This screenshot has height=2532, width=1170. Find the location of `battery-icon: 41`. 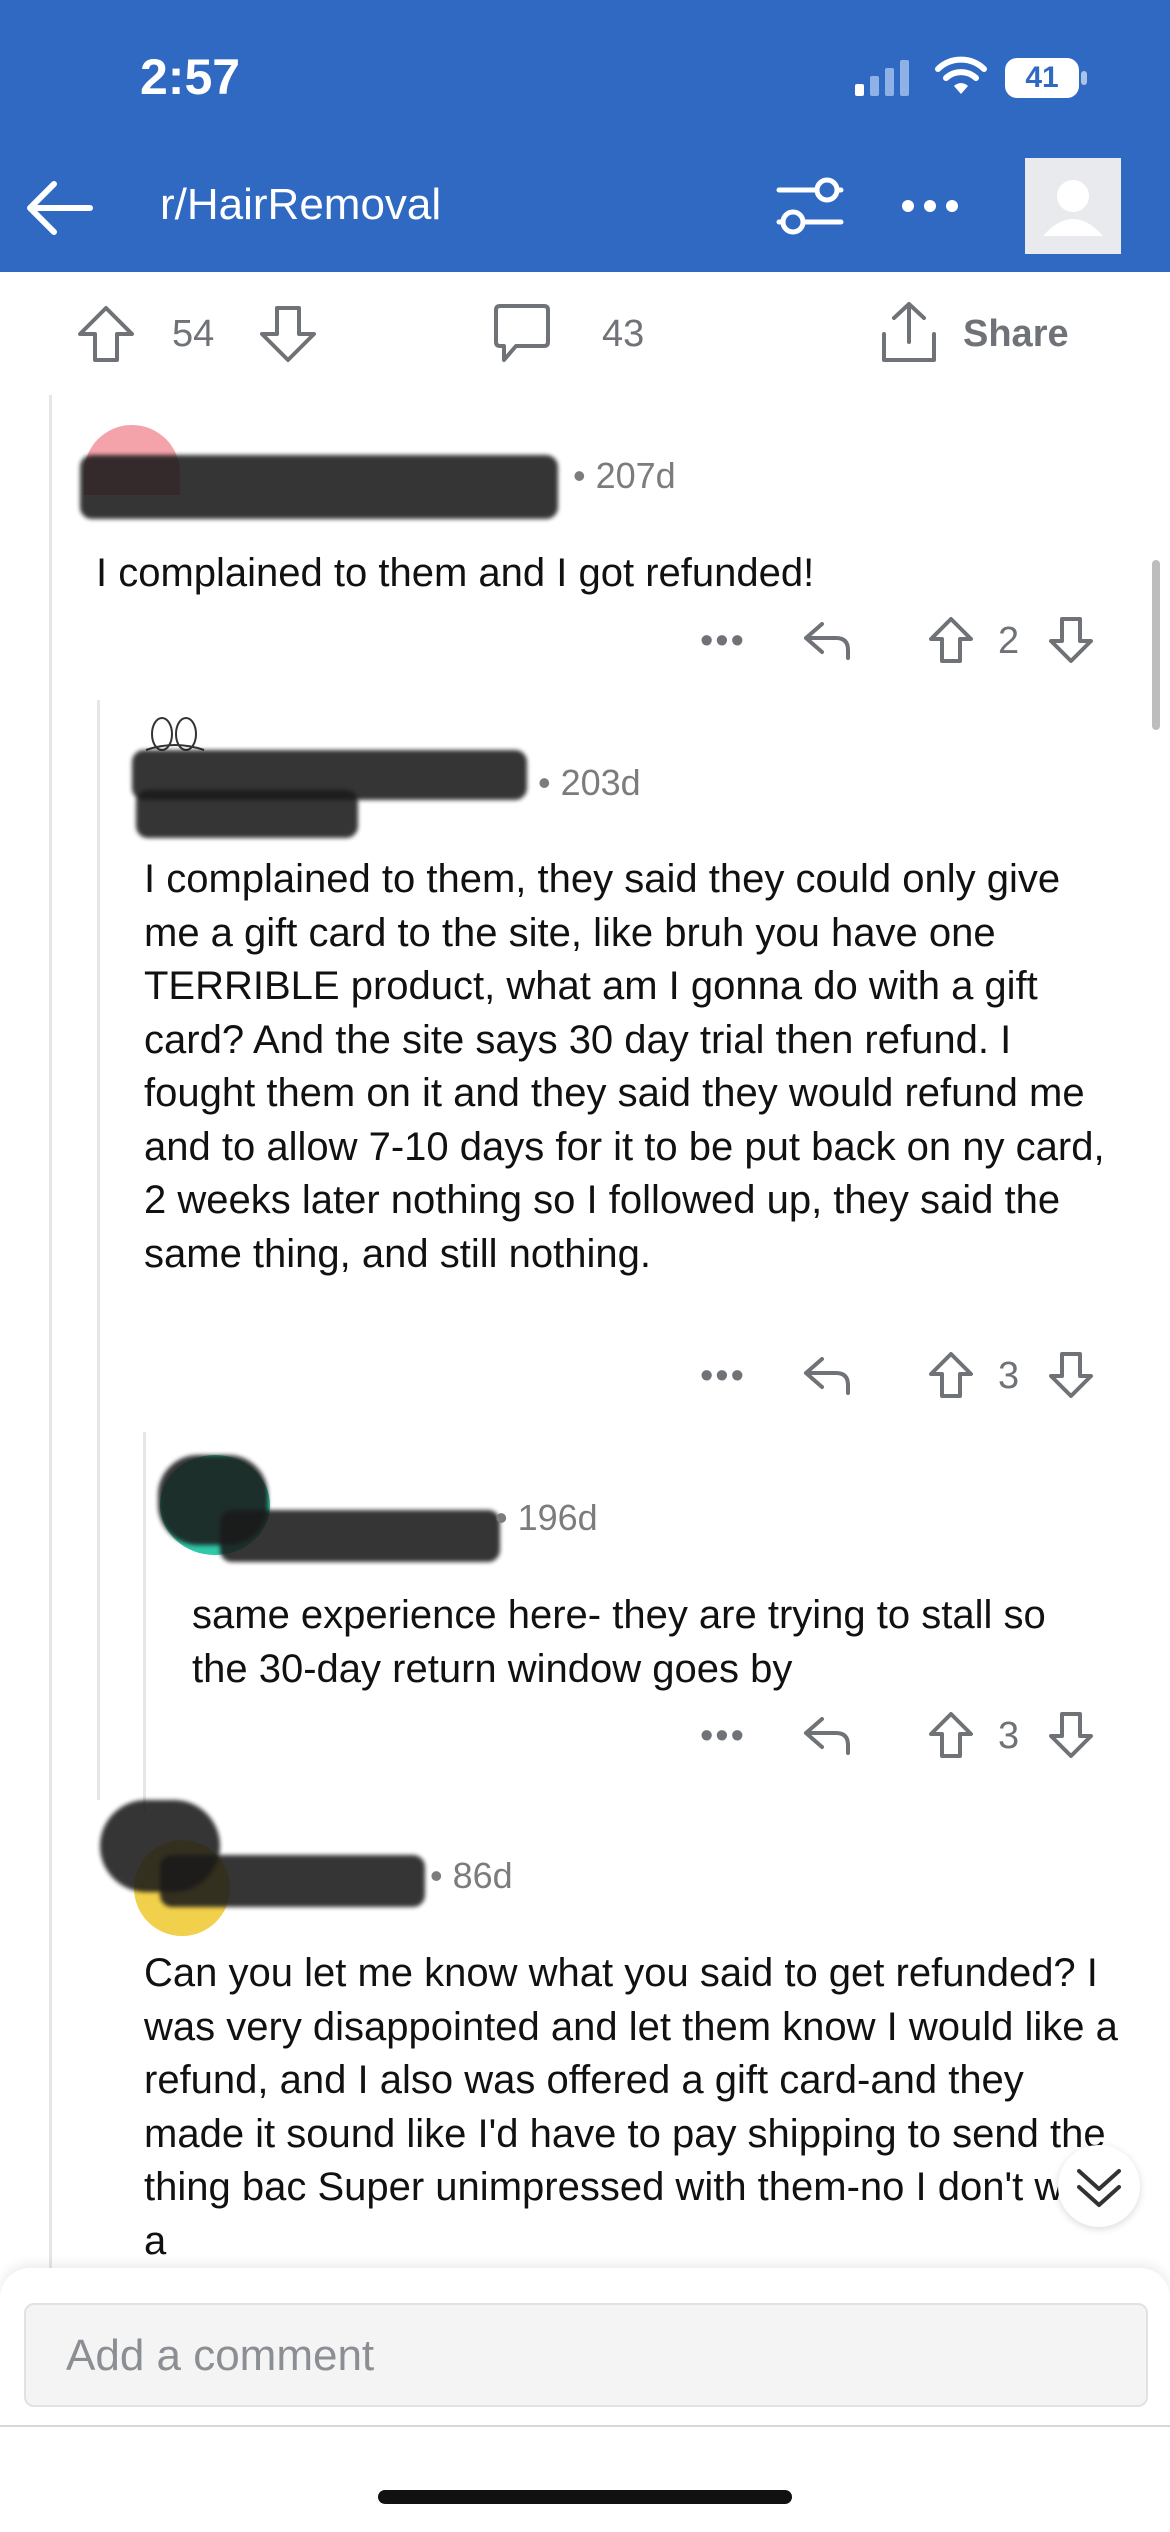

battery-icon: 41 is located at coordinates (1047, 78).